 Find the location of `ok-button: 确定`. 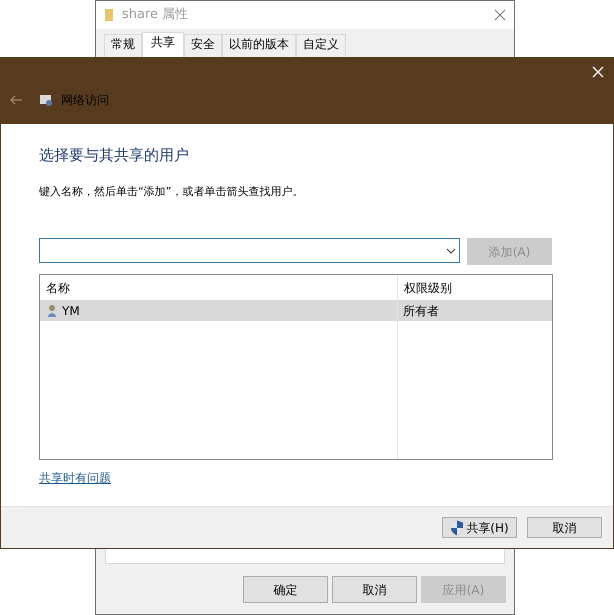

ok-button: 确定 is located at coordinates (285, 589).